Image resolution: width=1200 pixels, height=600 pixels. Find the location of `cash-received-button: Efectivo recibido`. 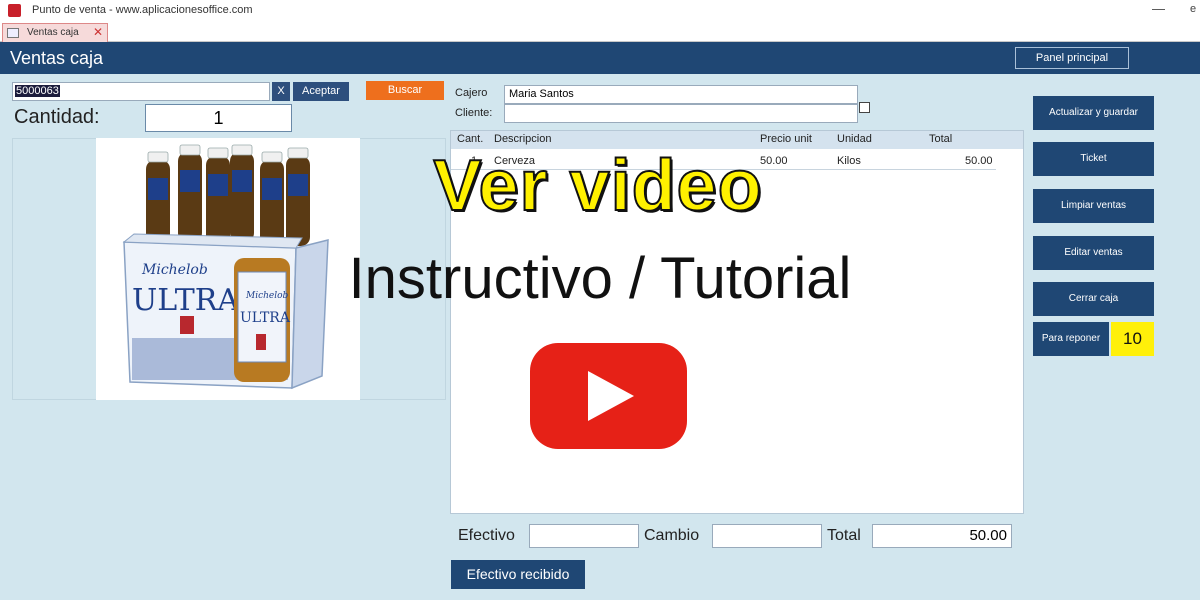

cash-received-button: Efectivo recibido is located at coordinates (518, 574).